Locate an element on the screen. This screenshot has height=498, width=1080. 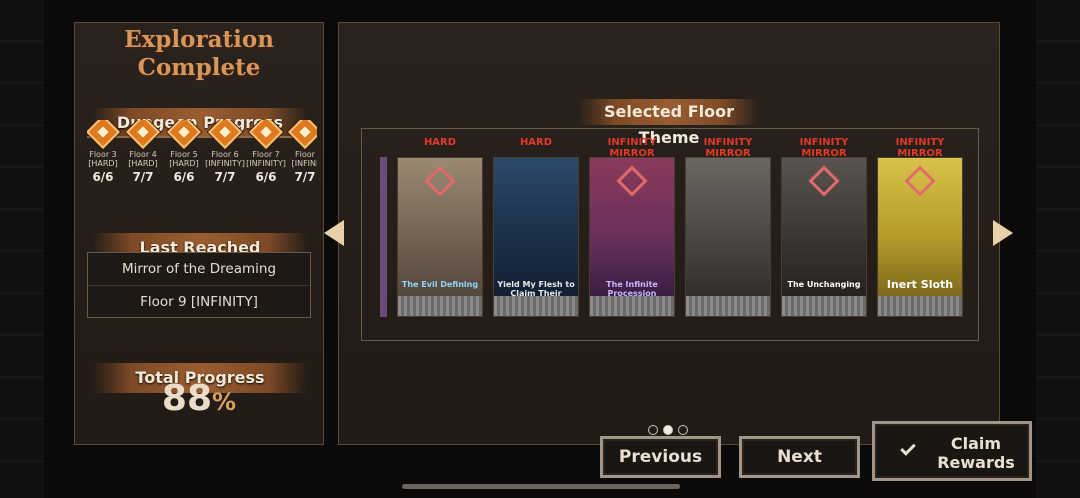
floor-node: Floor 5 [HARD] 6/6 is located at coordinates (184, 152).